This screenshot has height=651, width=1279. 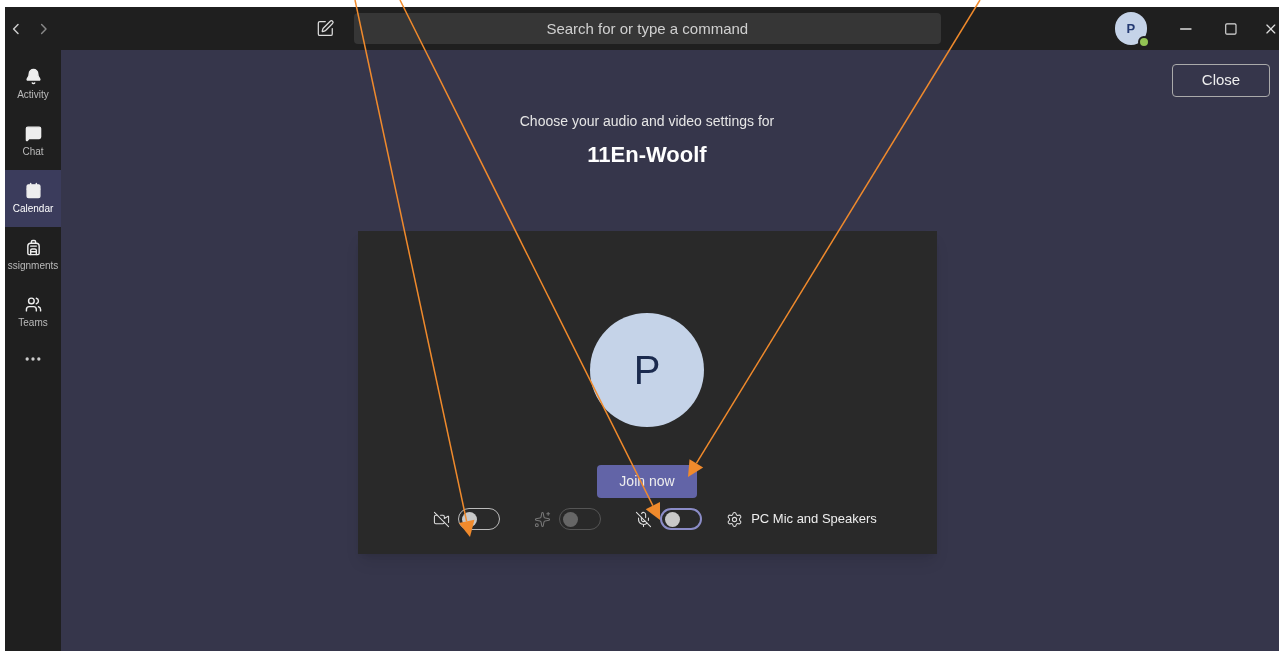 What do you see at coordinates (735, 519) in the screenshot?
I see `settings-icon` at bounding box center [735, 519].